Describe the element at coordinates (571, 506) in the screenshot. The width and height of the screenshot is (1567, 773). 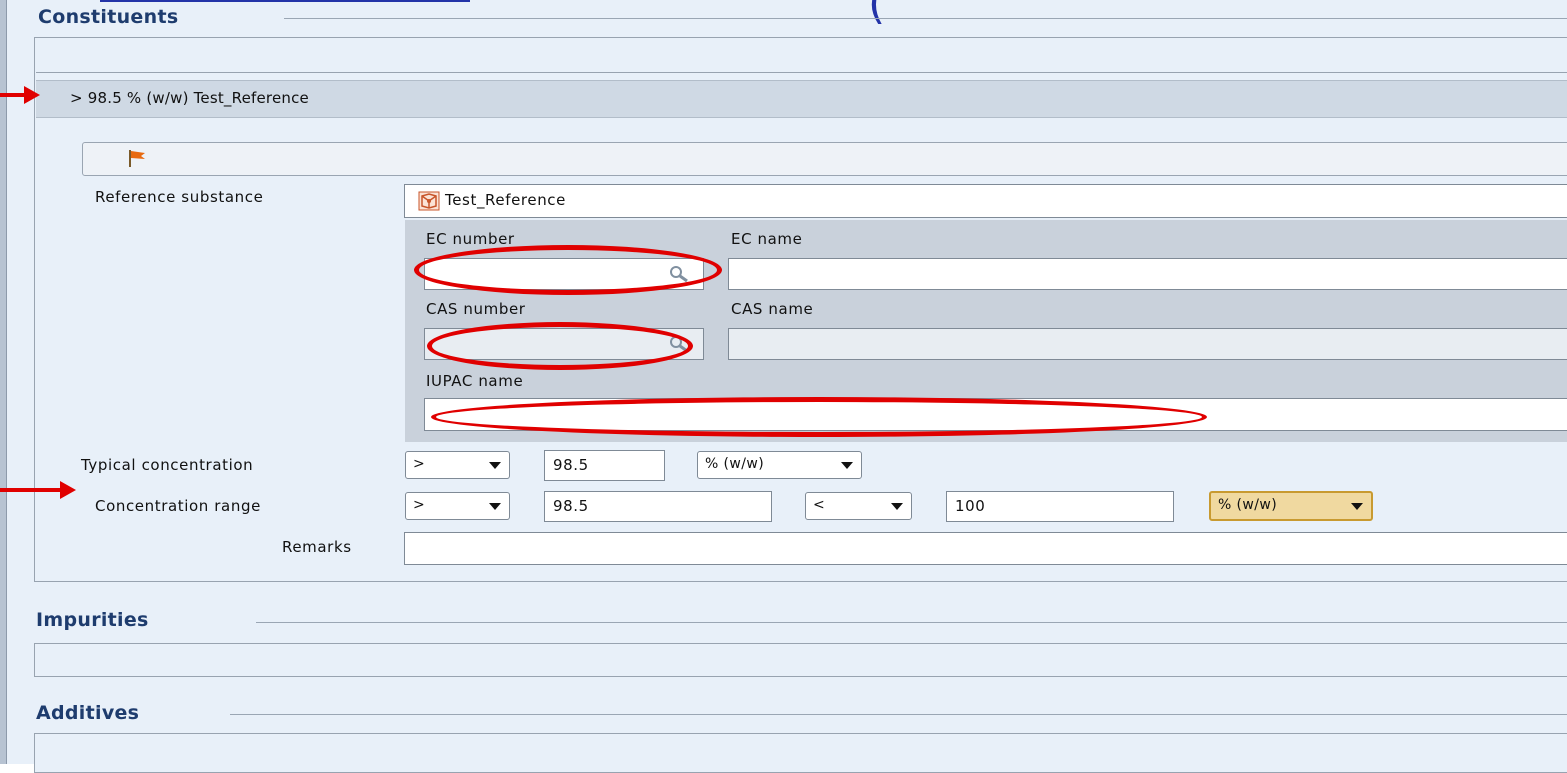
I see `range-lower-value: 98.5` at that location.